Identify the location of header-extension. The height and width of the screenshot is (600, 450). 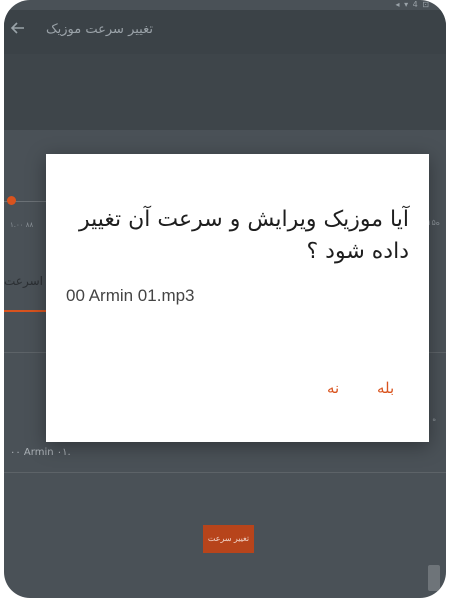
(225, 92).